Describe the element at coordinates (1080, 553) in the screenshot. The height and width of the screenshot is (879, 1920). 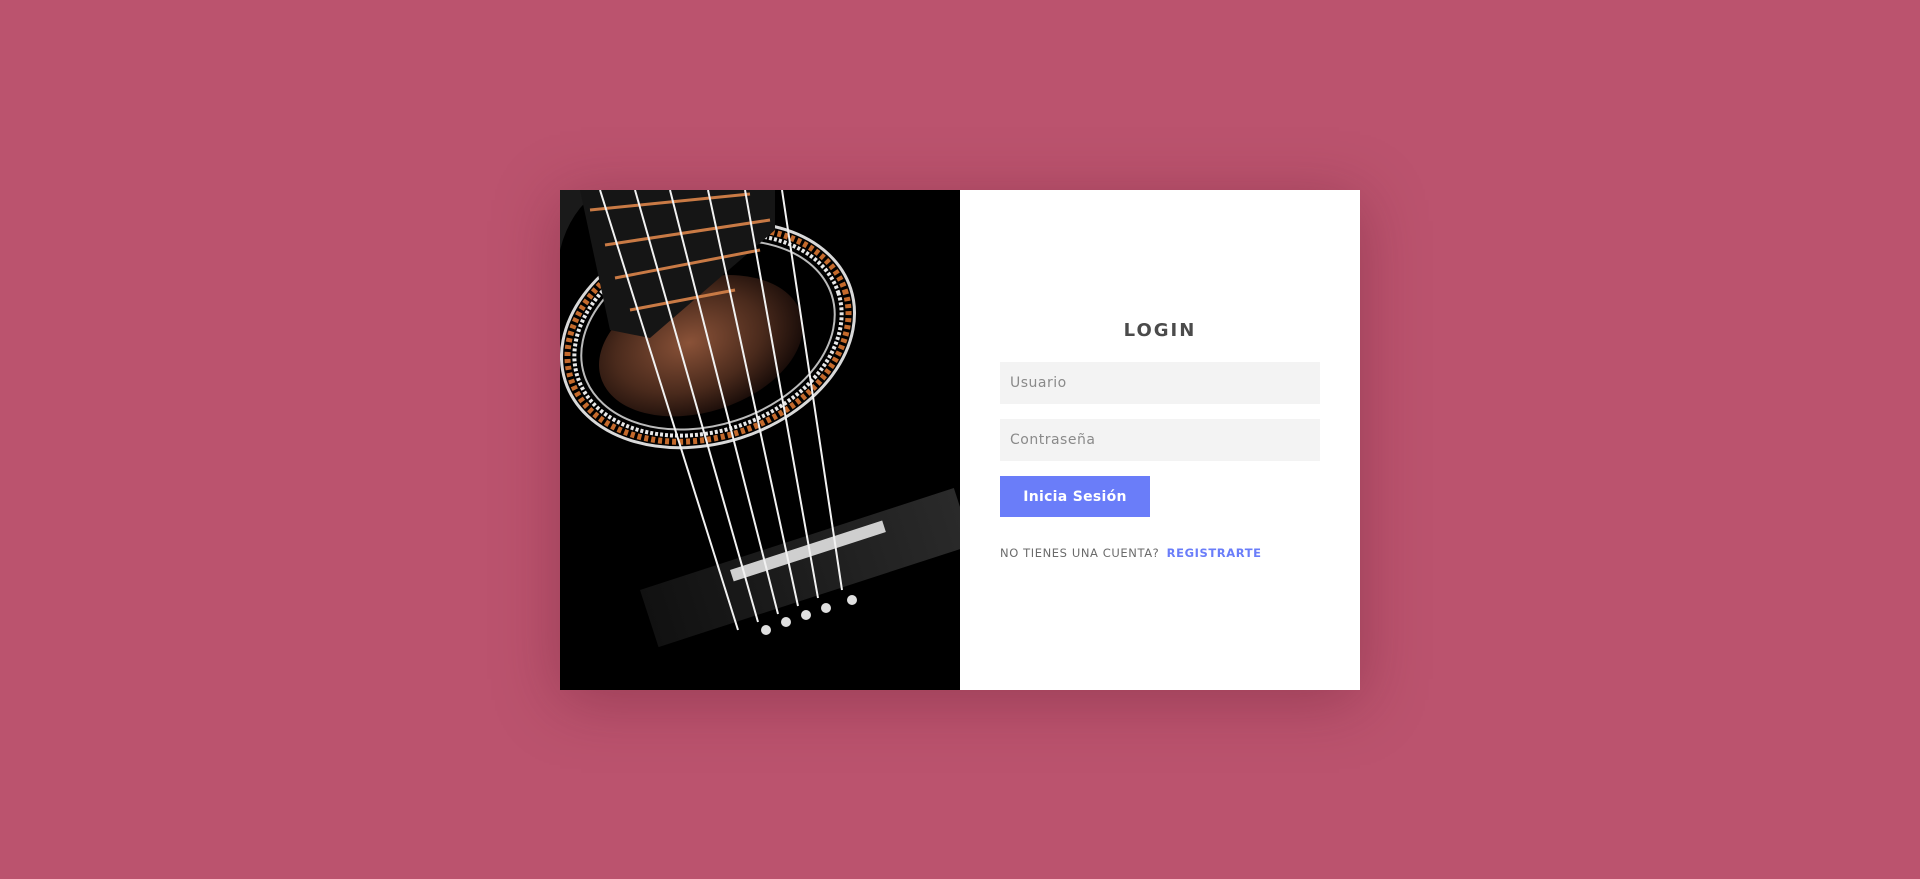
I see `signup-prompt-text: NO TIENES UNA CUENTA?` at that location.